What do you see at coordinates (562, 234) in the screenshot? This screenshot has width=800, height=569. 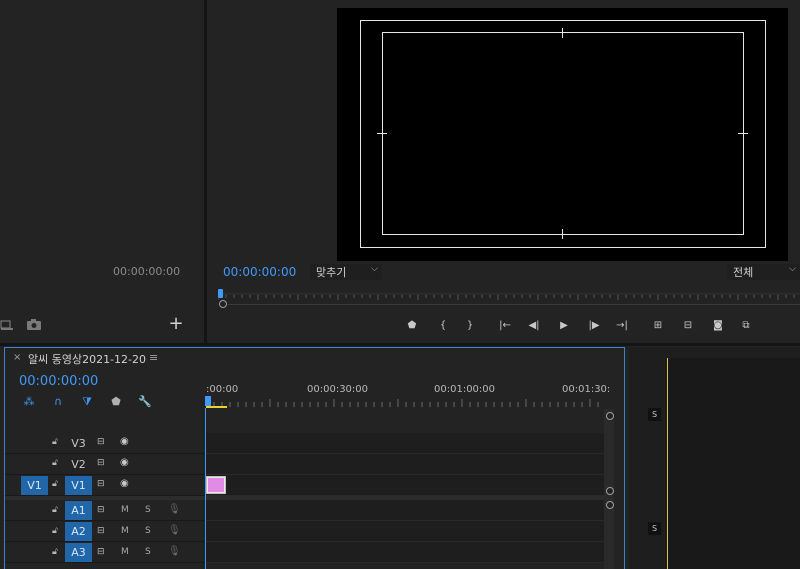 I see `center-mark-bottom` at bounding box center [562, 234].